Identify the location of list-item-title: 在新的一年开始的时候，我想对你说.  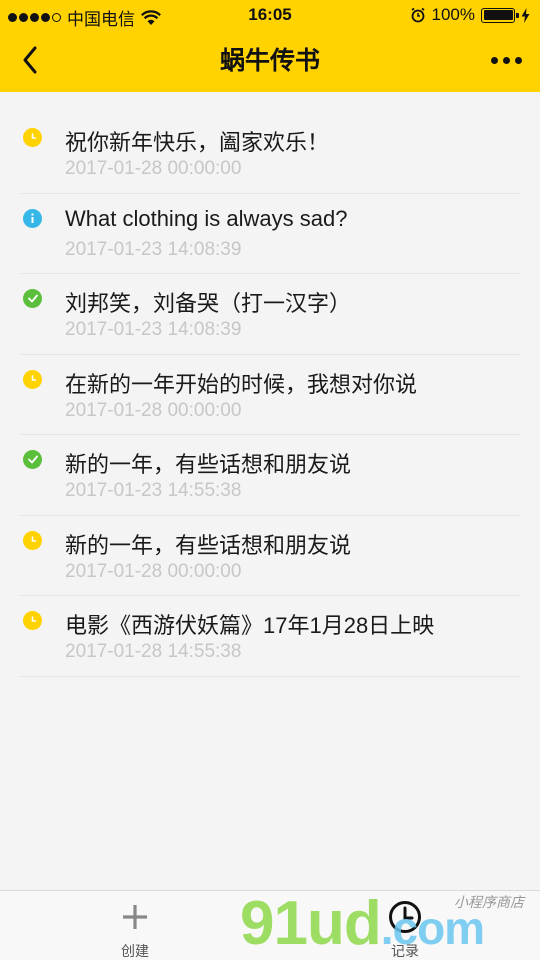
(241, 384).